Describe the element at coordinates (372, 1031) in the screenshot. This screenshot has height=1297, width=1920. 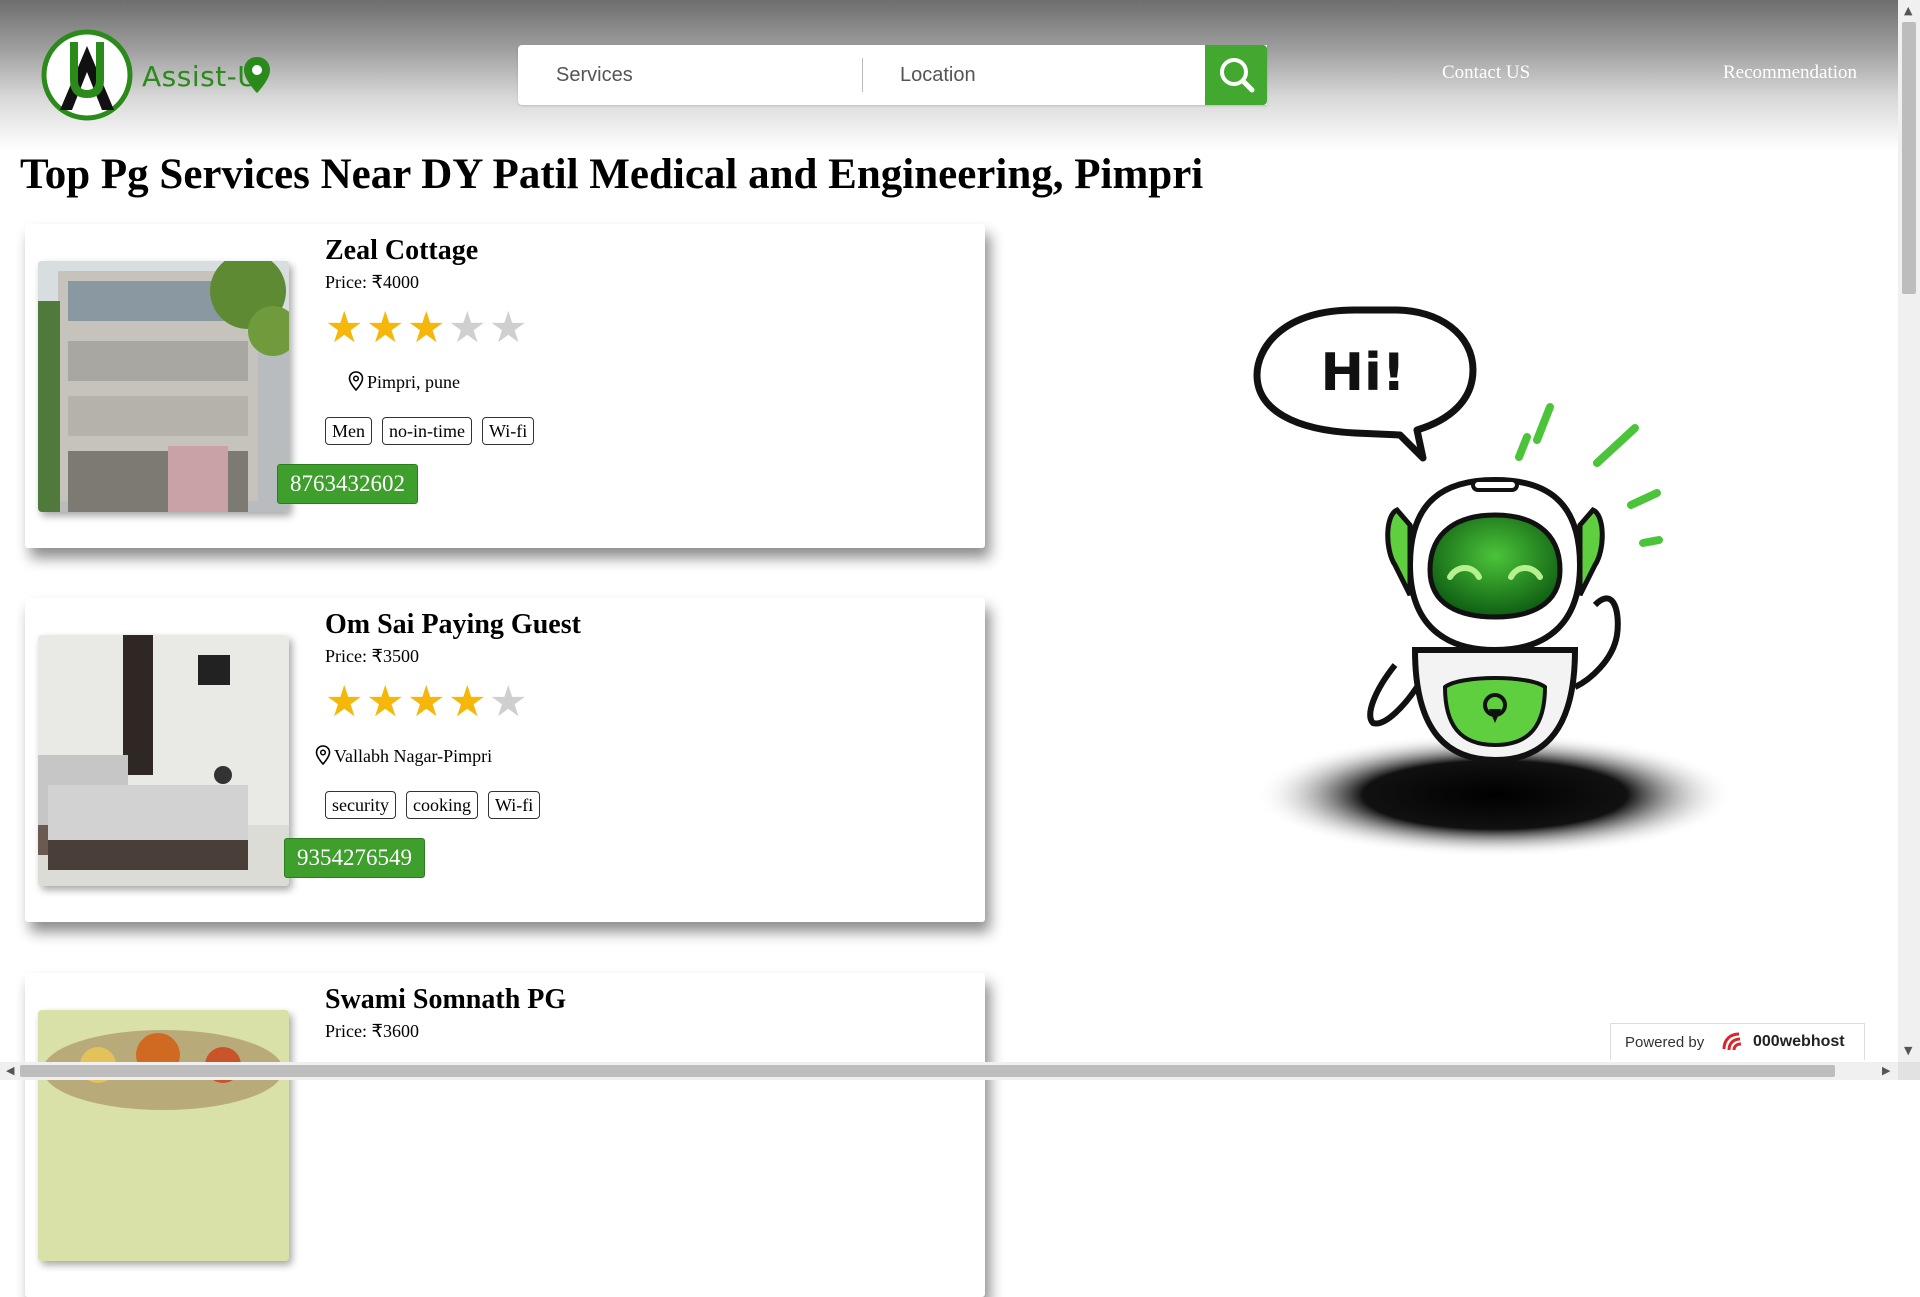
I see `listing-price: Price: ₹3600` at that location.